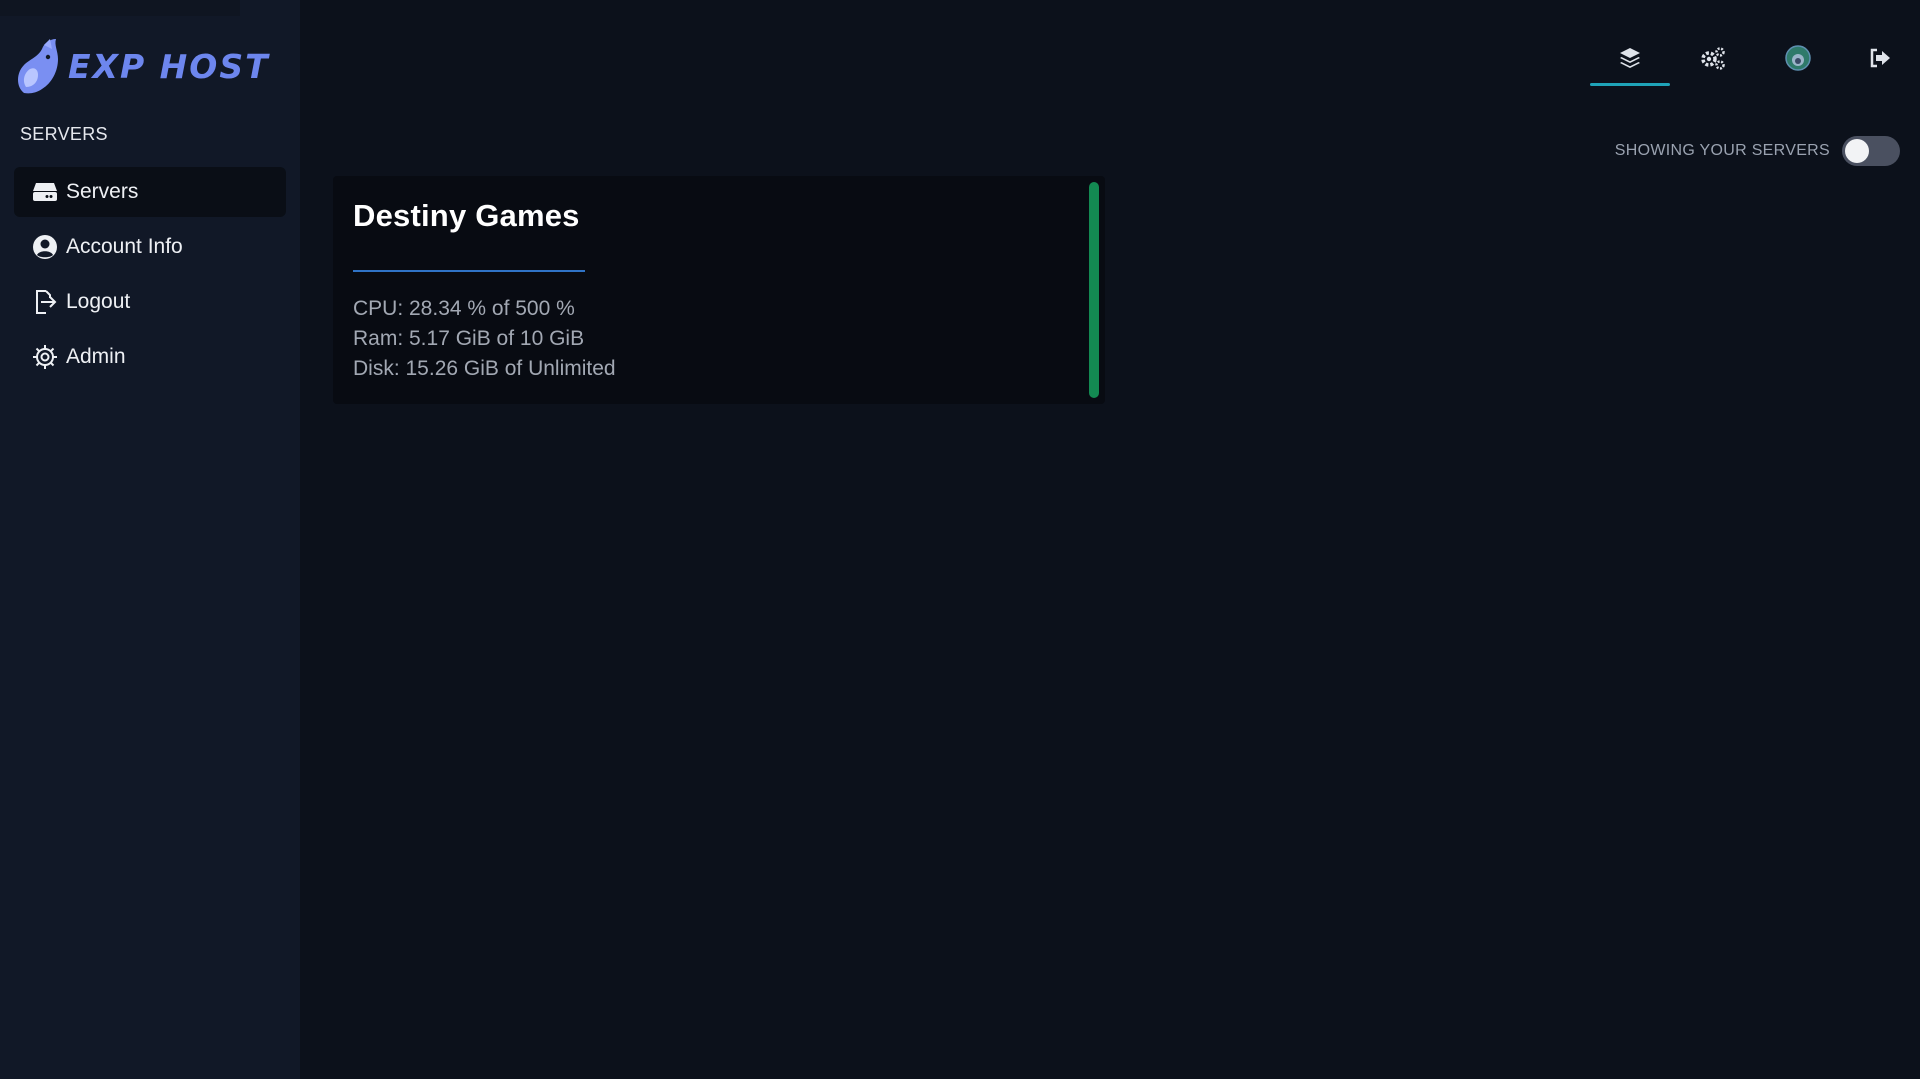 This screenshot has height=1079, width=1920. Describe the element at coordinates (466, 215) in the screenshot. I see `server-name: Destiny Games` at that location.